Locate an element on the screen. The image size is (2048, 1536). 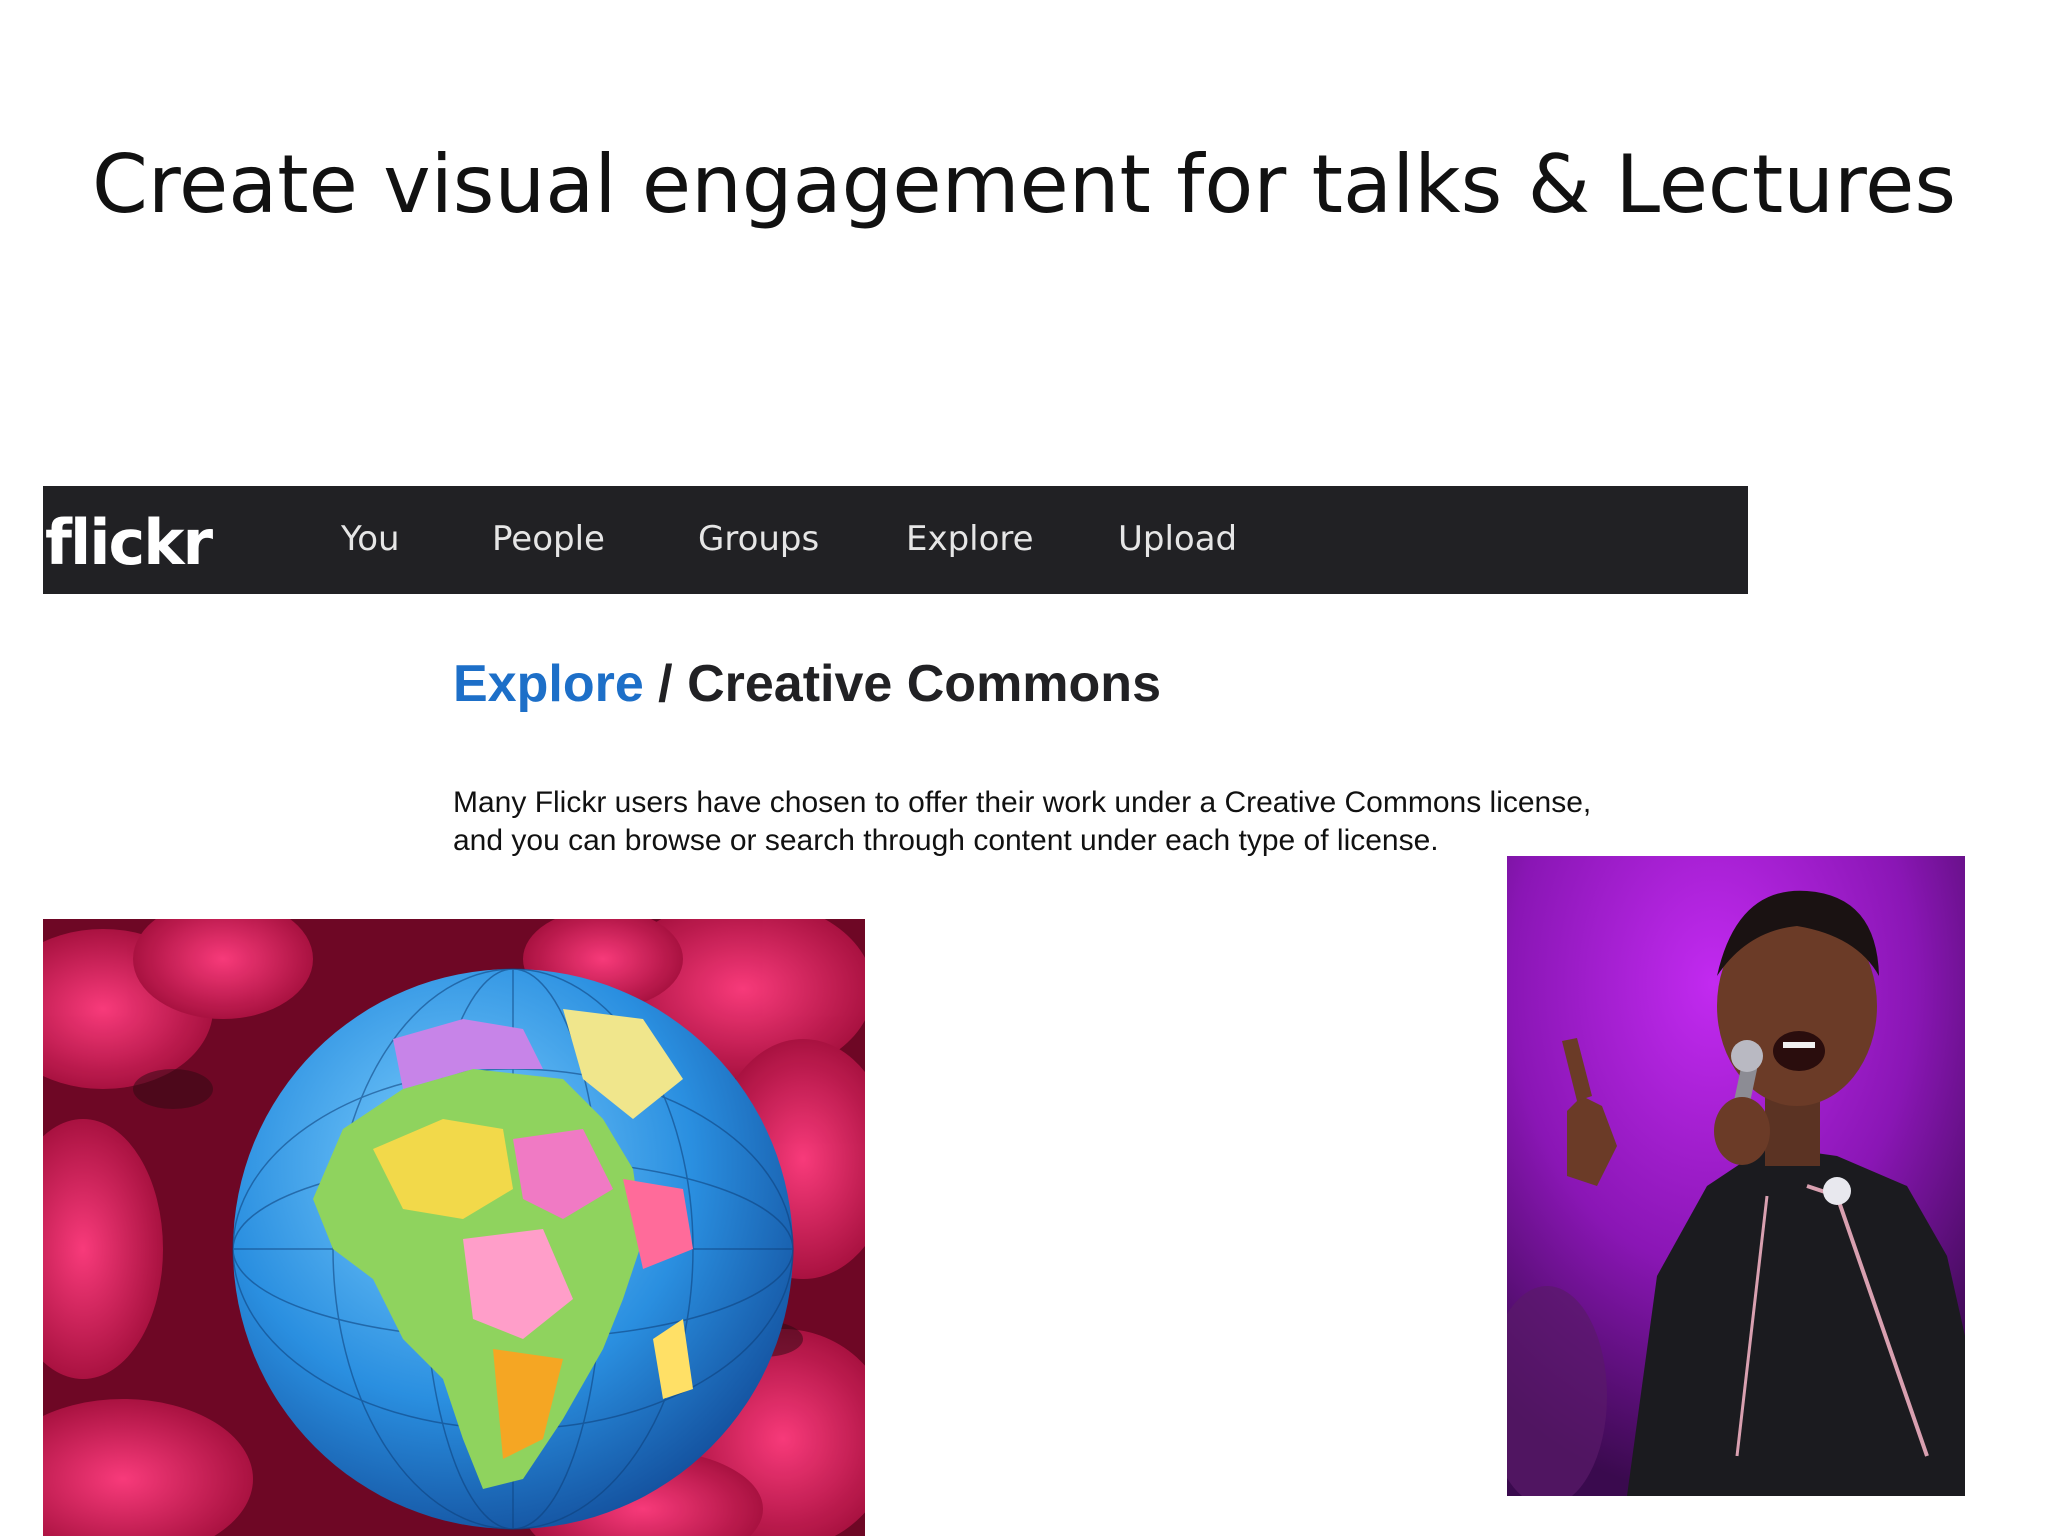
nav-people: People is located at coordinates (548, 539).